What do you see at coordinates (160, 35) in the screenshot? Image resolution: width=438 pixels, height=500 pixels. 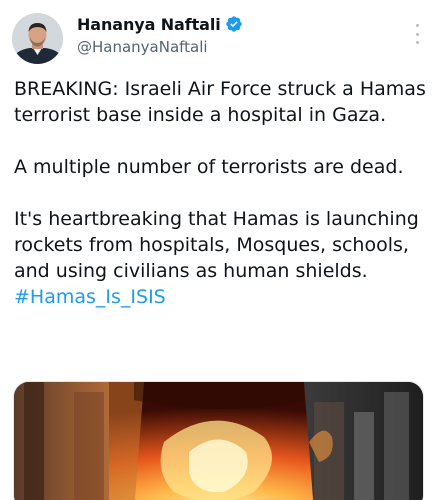 I see `author-block: Hananya Naftali @HananyaNaftali` at bounding box center [160, 35].